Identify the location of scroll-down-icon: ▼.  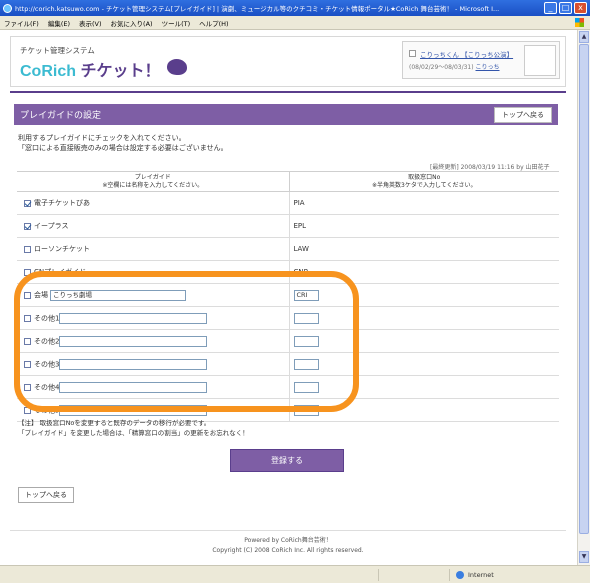
(584, 557).